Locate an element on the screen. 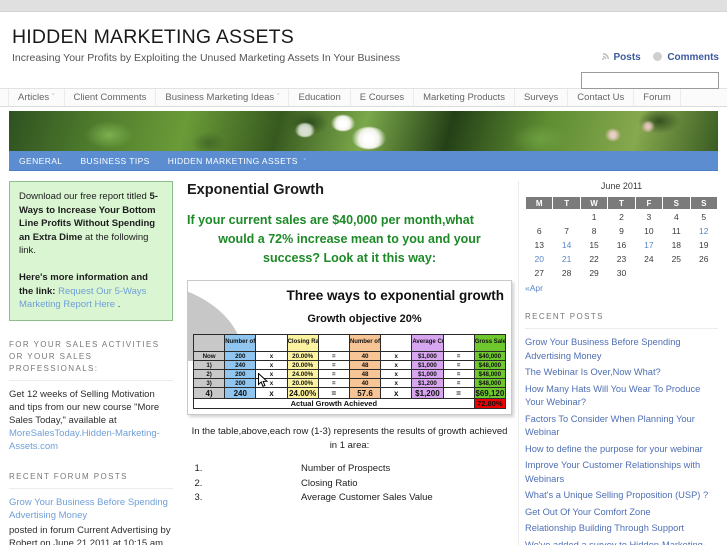  recent-post-link: Get Out Of Your Comfort Zone is located at coordinates (588, 512).